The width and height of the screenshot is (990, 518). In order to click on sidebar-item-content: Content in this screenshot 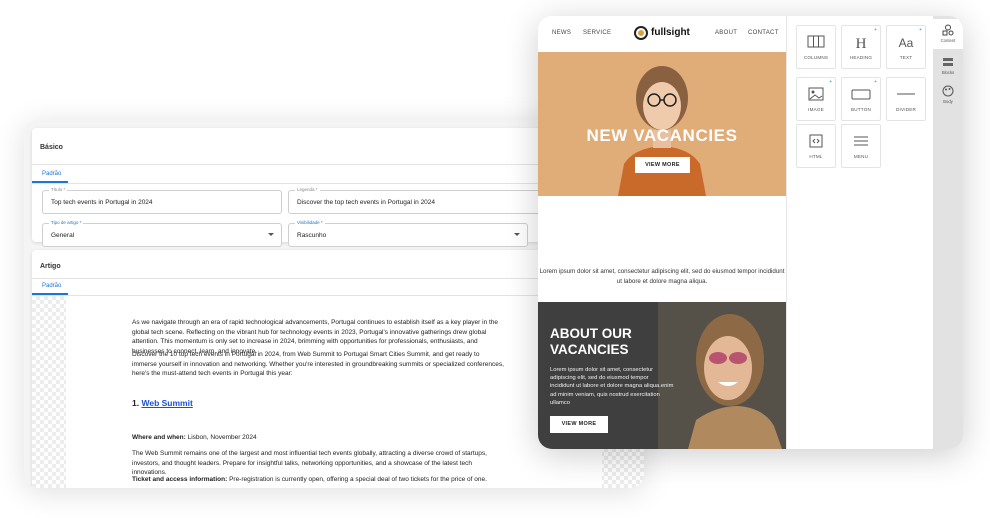, I will do `click(948, 34)`.